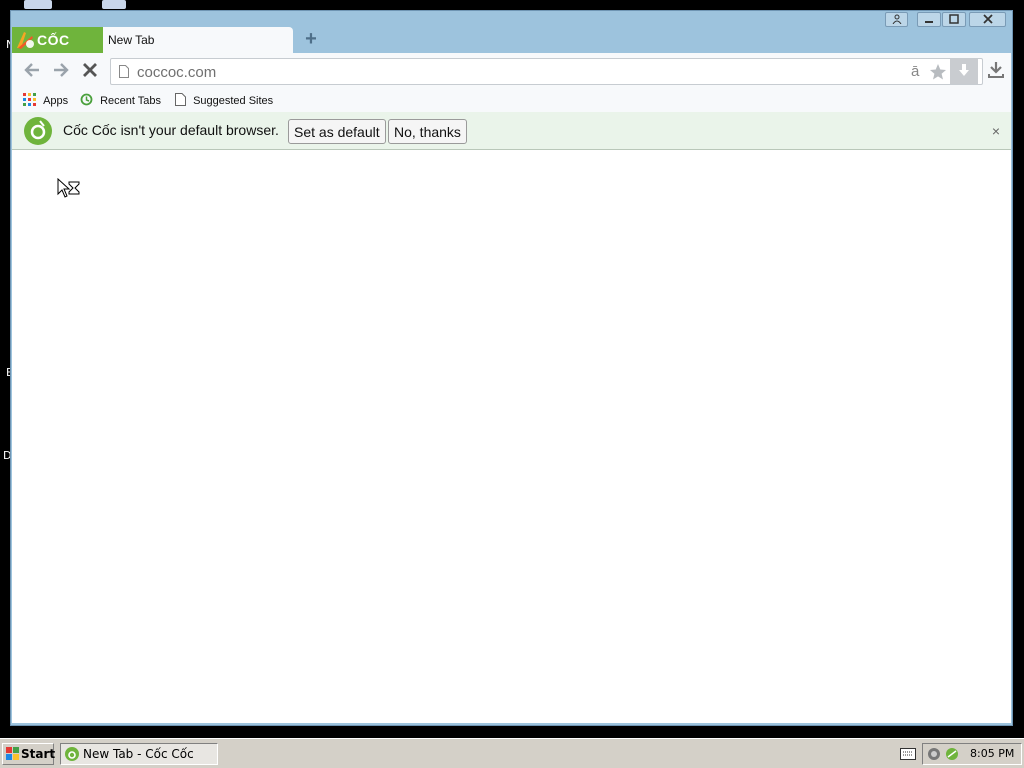 Image resolution: width=1024 pixels, height=768 pixels. What do you see at coordinates (952, 754) in the screenshot?
I see `coccoc-tray-icon` at bounding box center [952, 754].